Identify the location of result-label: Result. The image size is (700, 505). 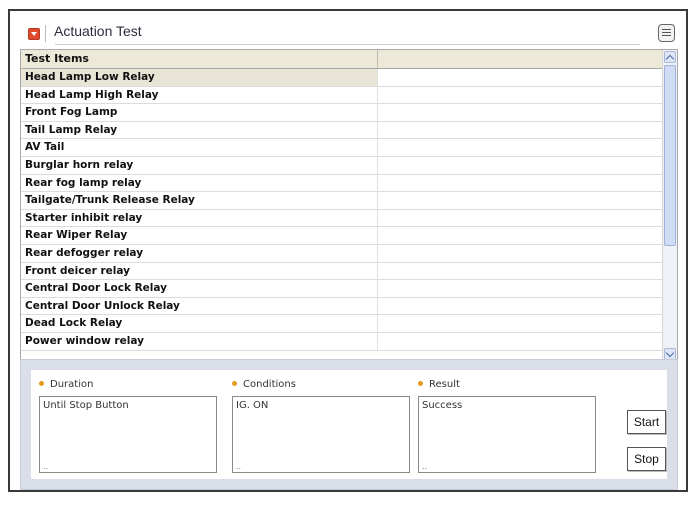
(439, 384).